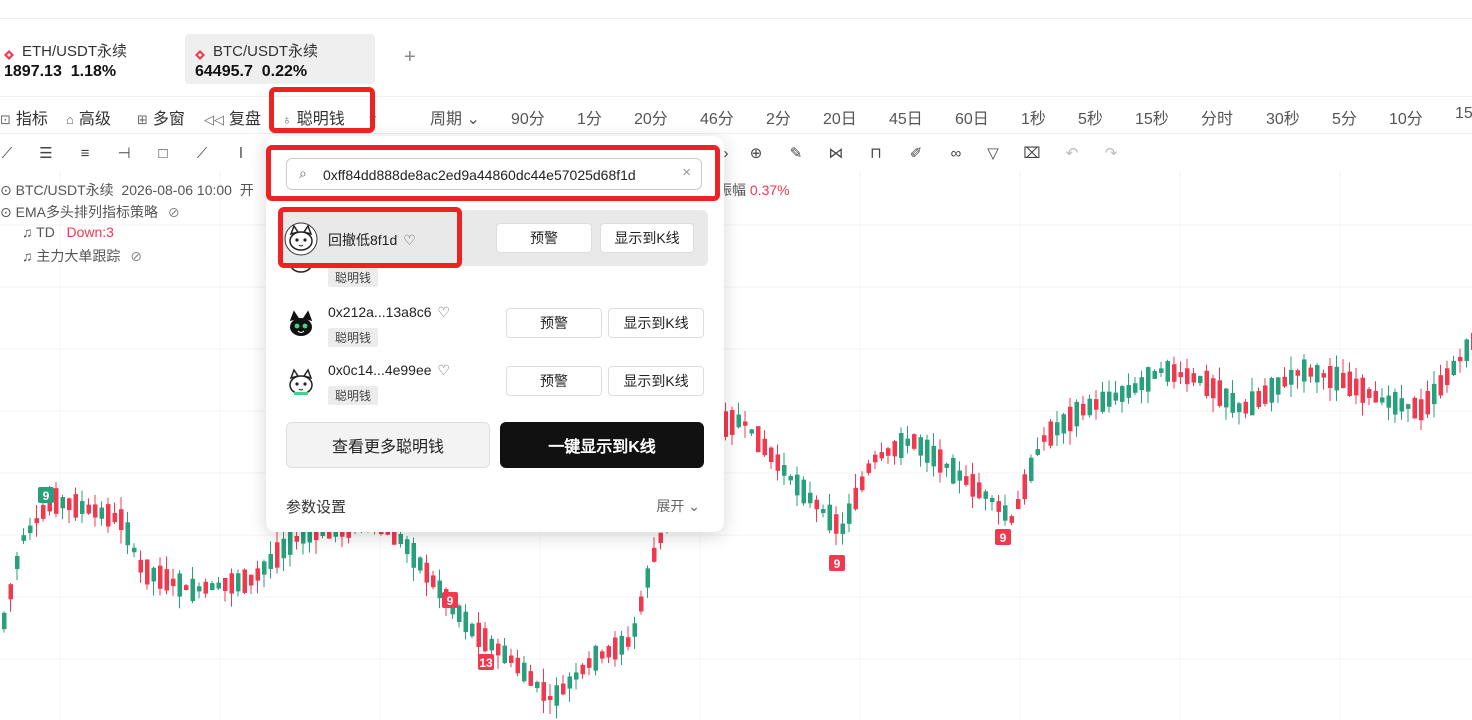 This screenshot has width=1472, height=720. I want to click on period-option: 分时, so click(1217, 117).